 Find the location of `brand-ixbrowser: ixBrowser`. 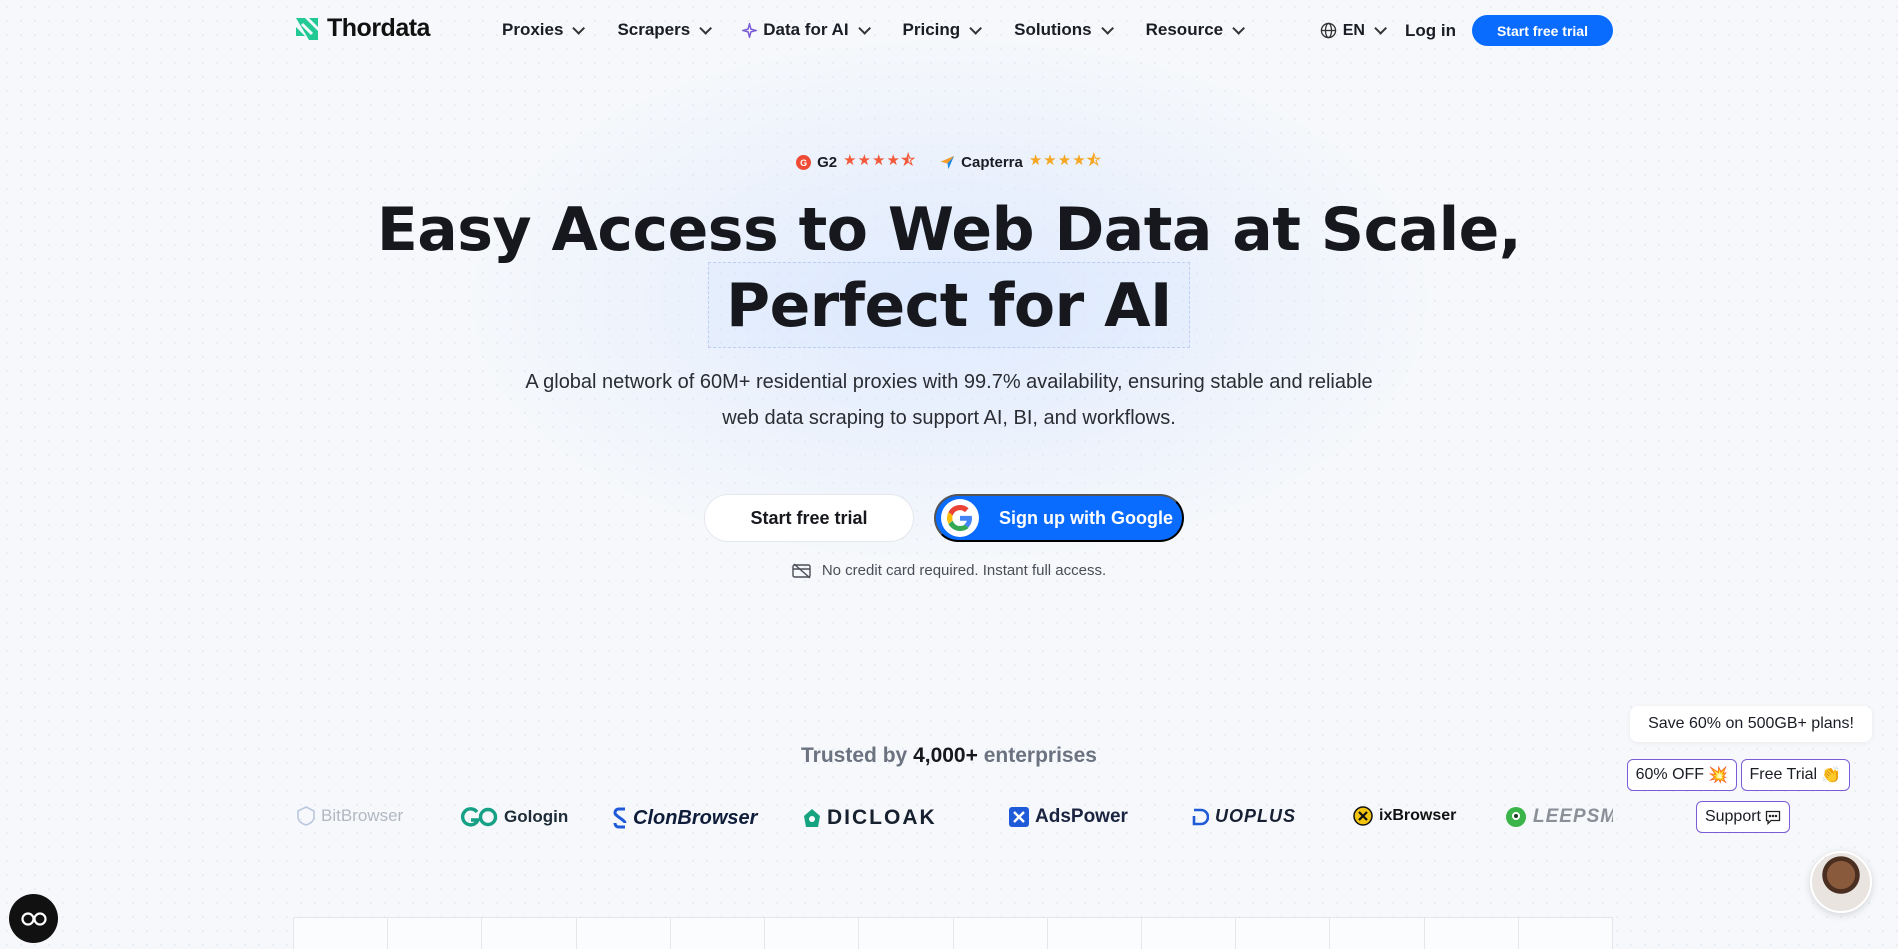

brand-ixbrowser: ixBrowser is located at coordinates (1404, 816).